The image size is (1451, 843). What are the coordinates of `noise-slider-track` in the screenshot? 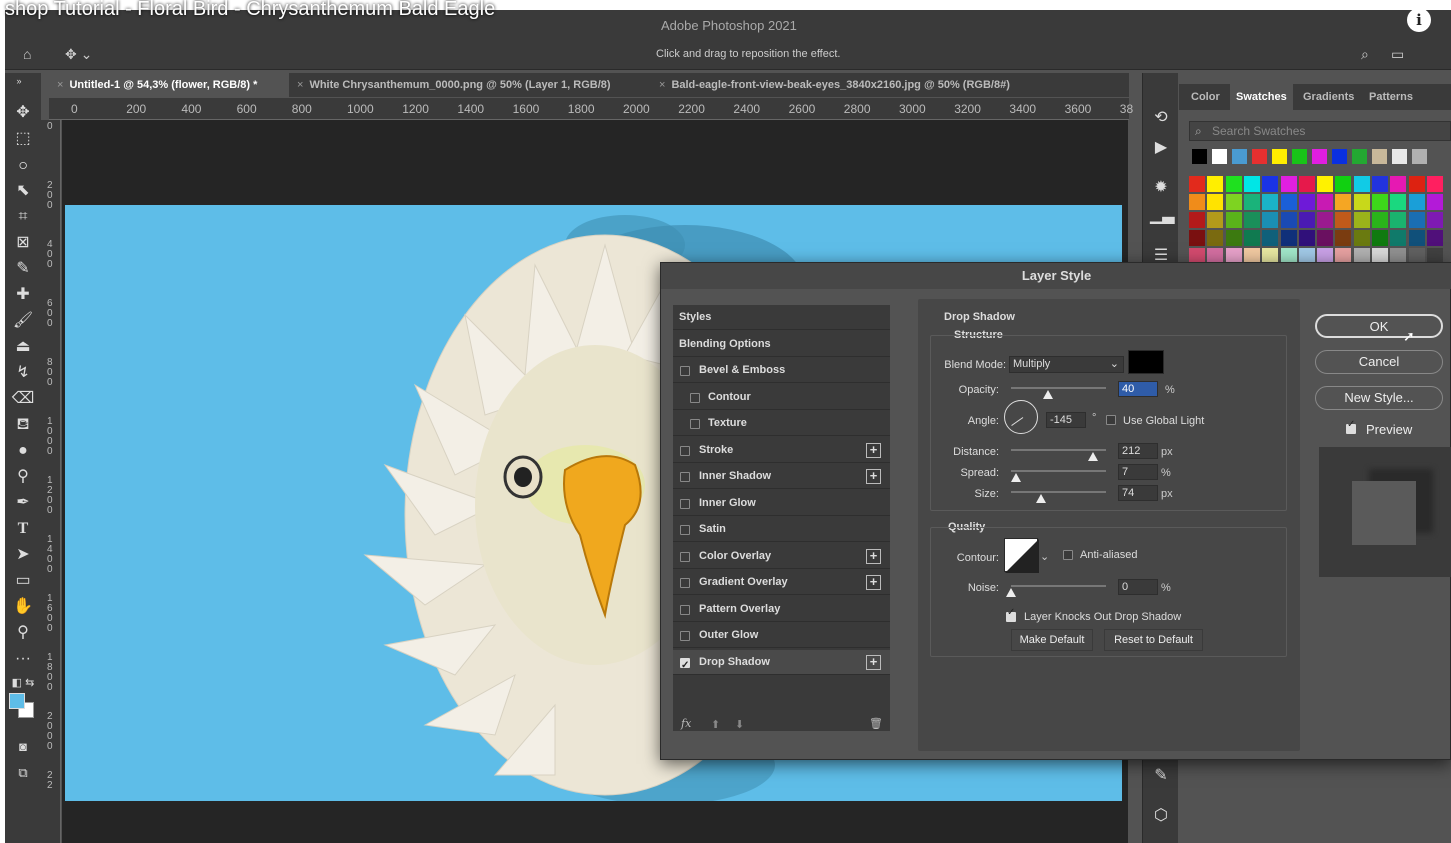 It's located at (1058, 586).